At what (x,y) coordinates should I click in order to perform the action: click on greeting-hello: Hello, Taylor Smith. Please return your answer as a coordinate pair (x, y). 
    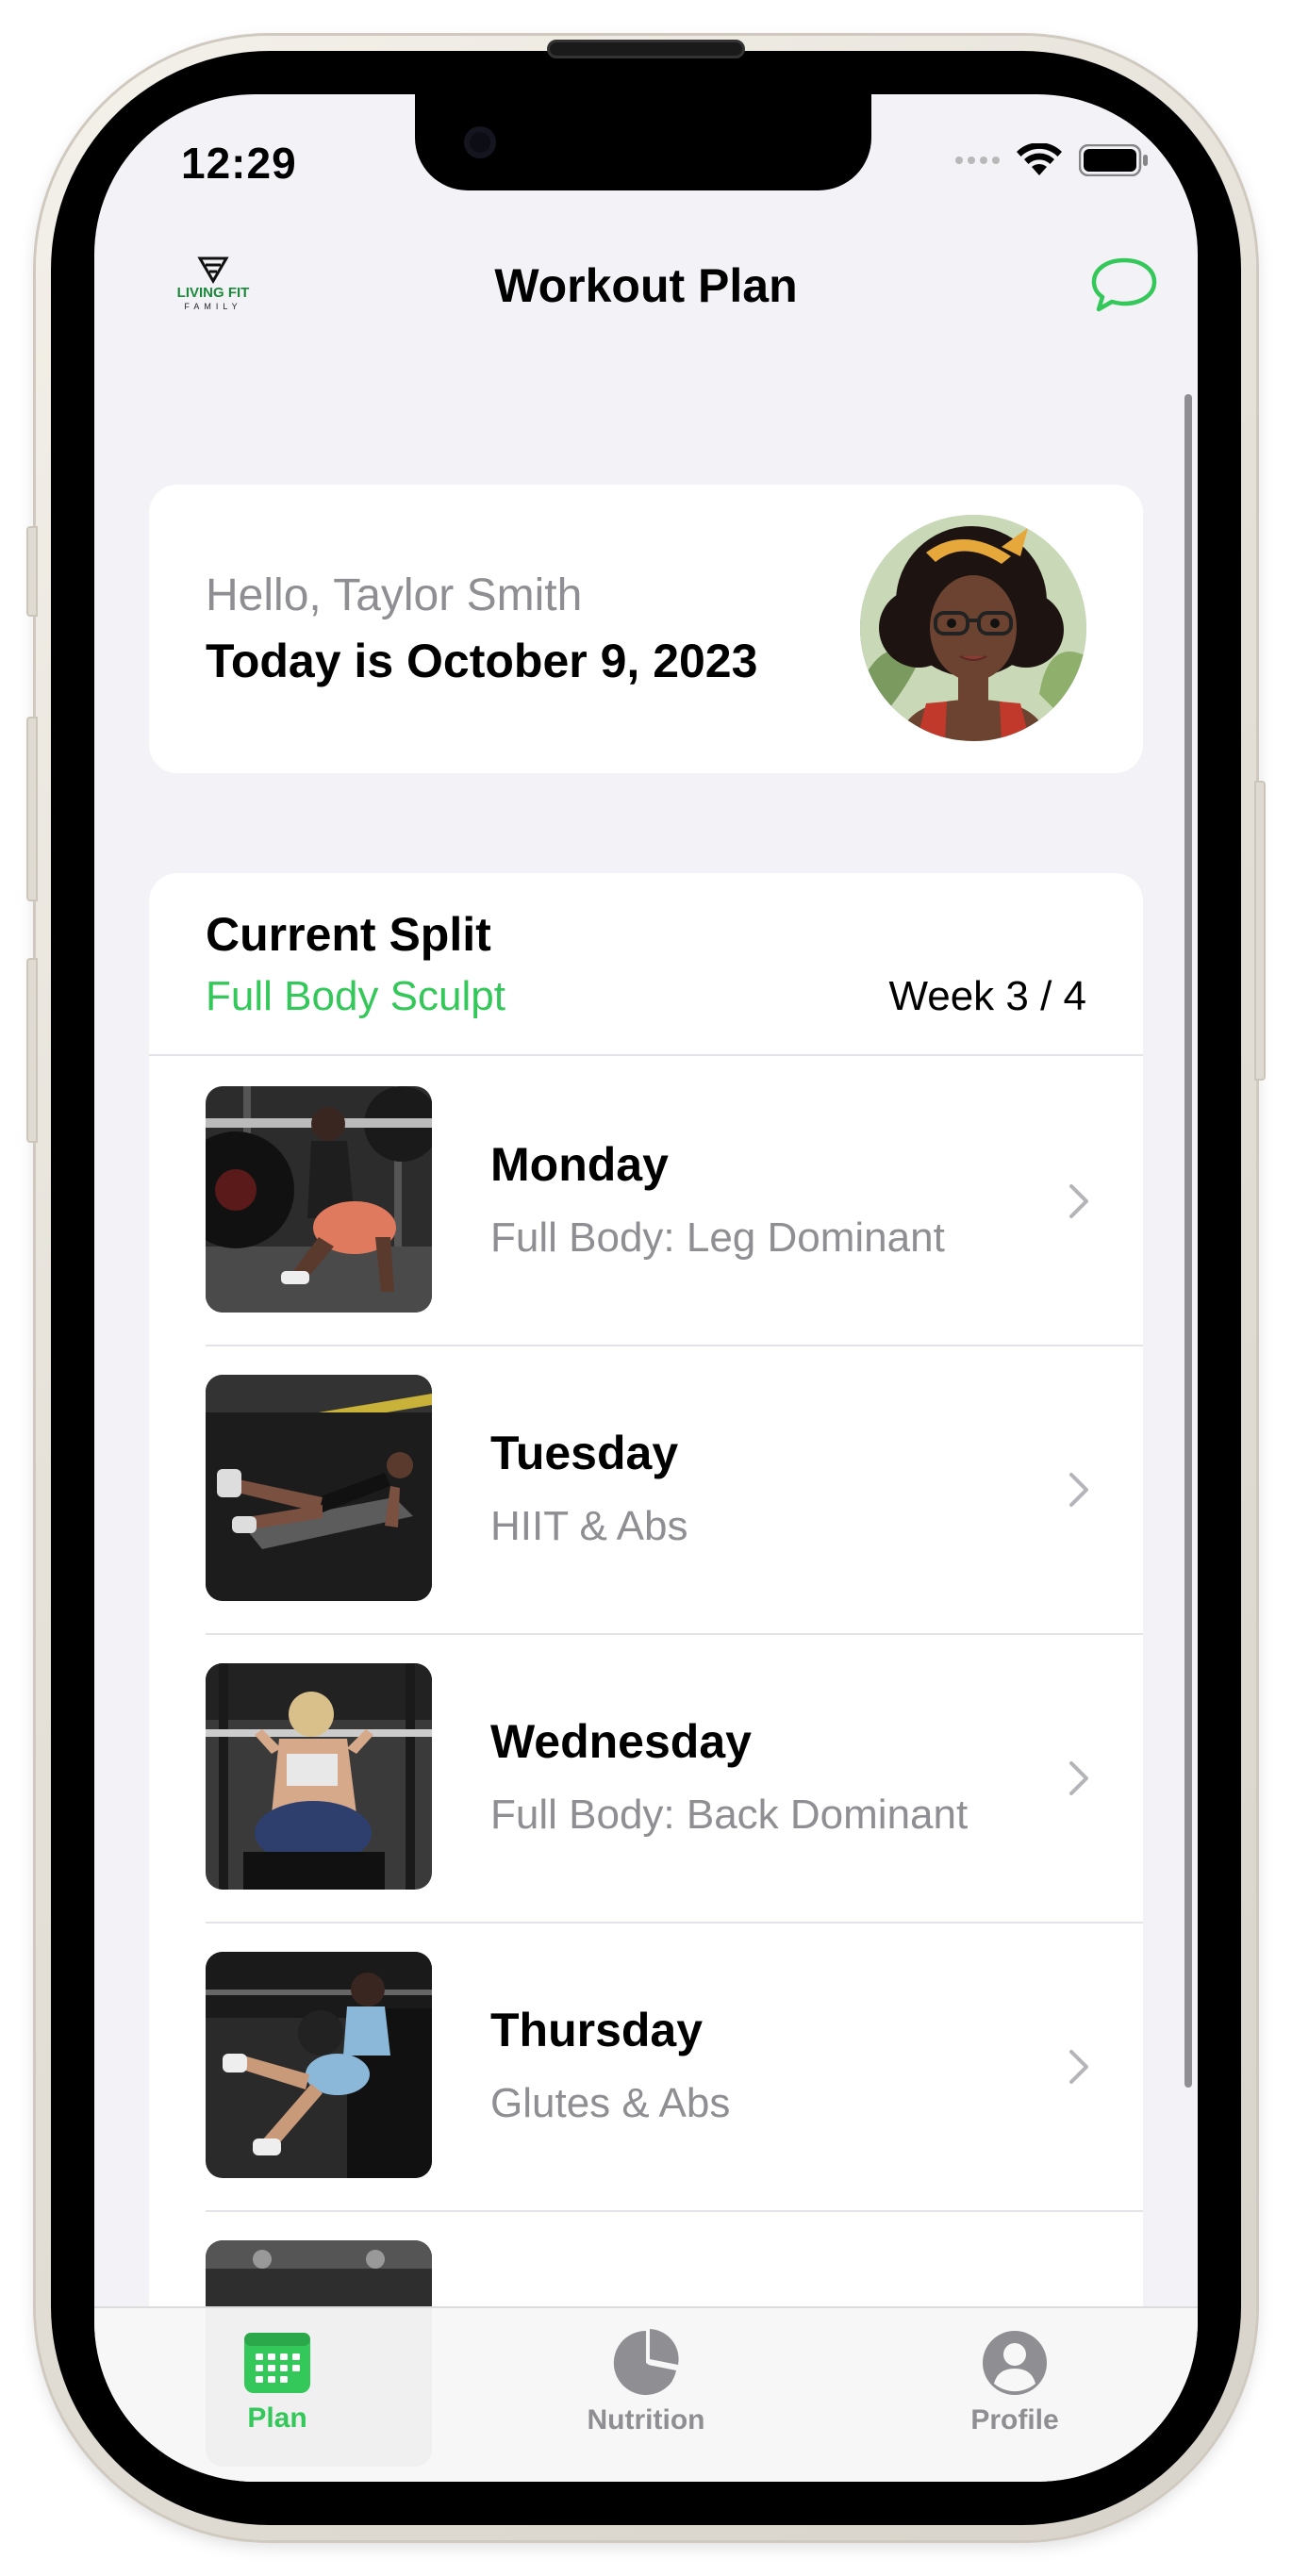
    Looking at the image, I should click on (394, 595).